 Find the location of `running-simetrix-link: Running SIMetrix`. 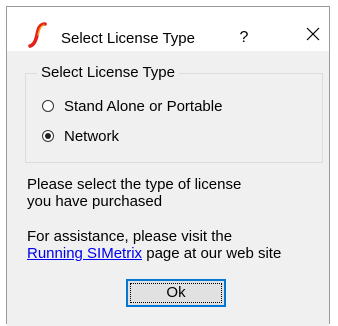

running-simetrix-link: Running SIMetrix is located at coordinates (84, 253).